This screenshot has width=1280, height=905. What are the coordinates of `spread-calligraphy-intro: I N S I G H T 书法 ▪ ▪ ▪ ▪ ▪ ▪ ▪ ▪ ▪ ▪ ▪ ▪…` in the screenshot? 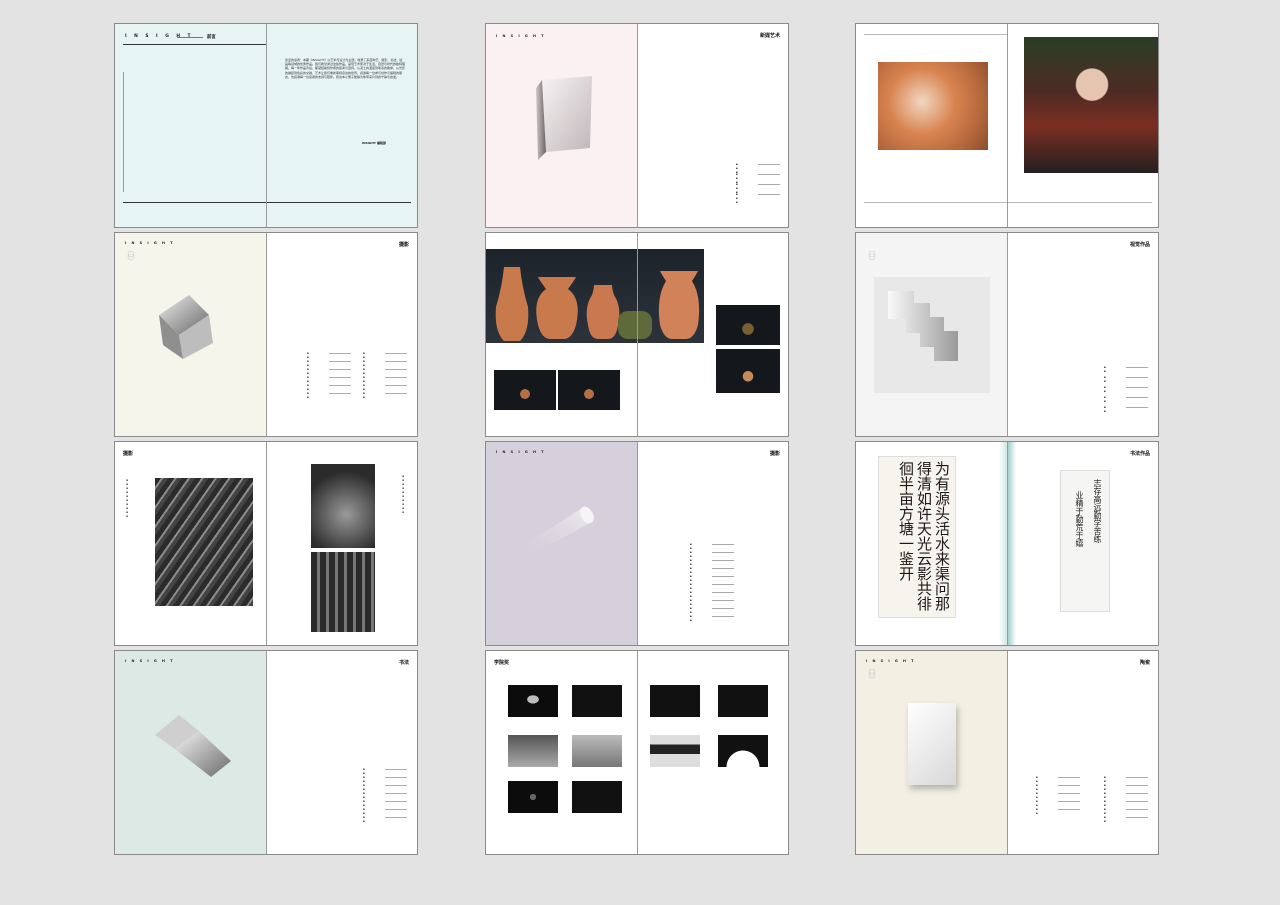 It's located at (266, 752).